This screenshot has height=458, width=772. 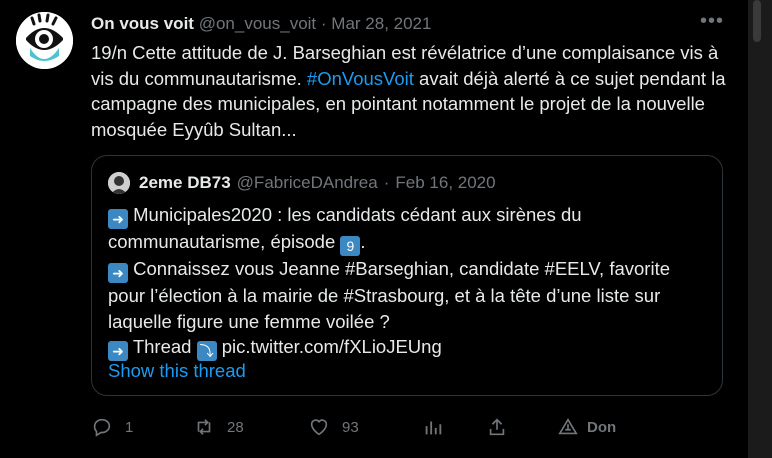 What do you see at coordinates (360, 78) in the screenshot?
I see `hashtag-link: #OnVousVoit` at bounding box center [360, 78].